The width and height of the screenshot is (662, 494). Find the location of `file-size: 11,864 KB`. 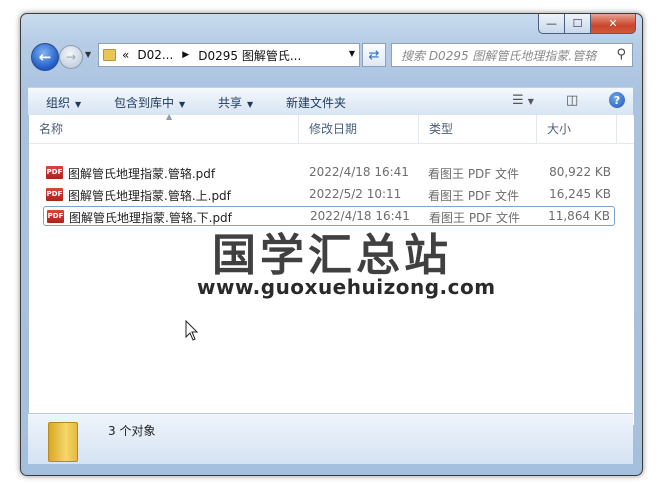

file-size: 11,864 KB is located at coordinates (579, 216).